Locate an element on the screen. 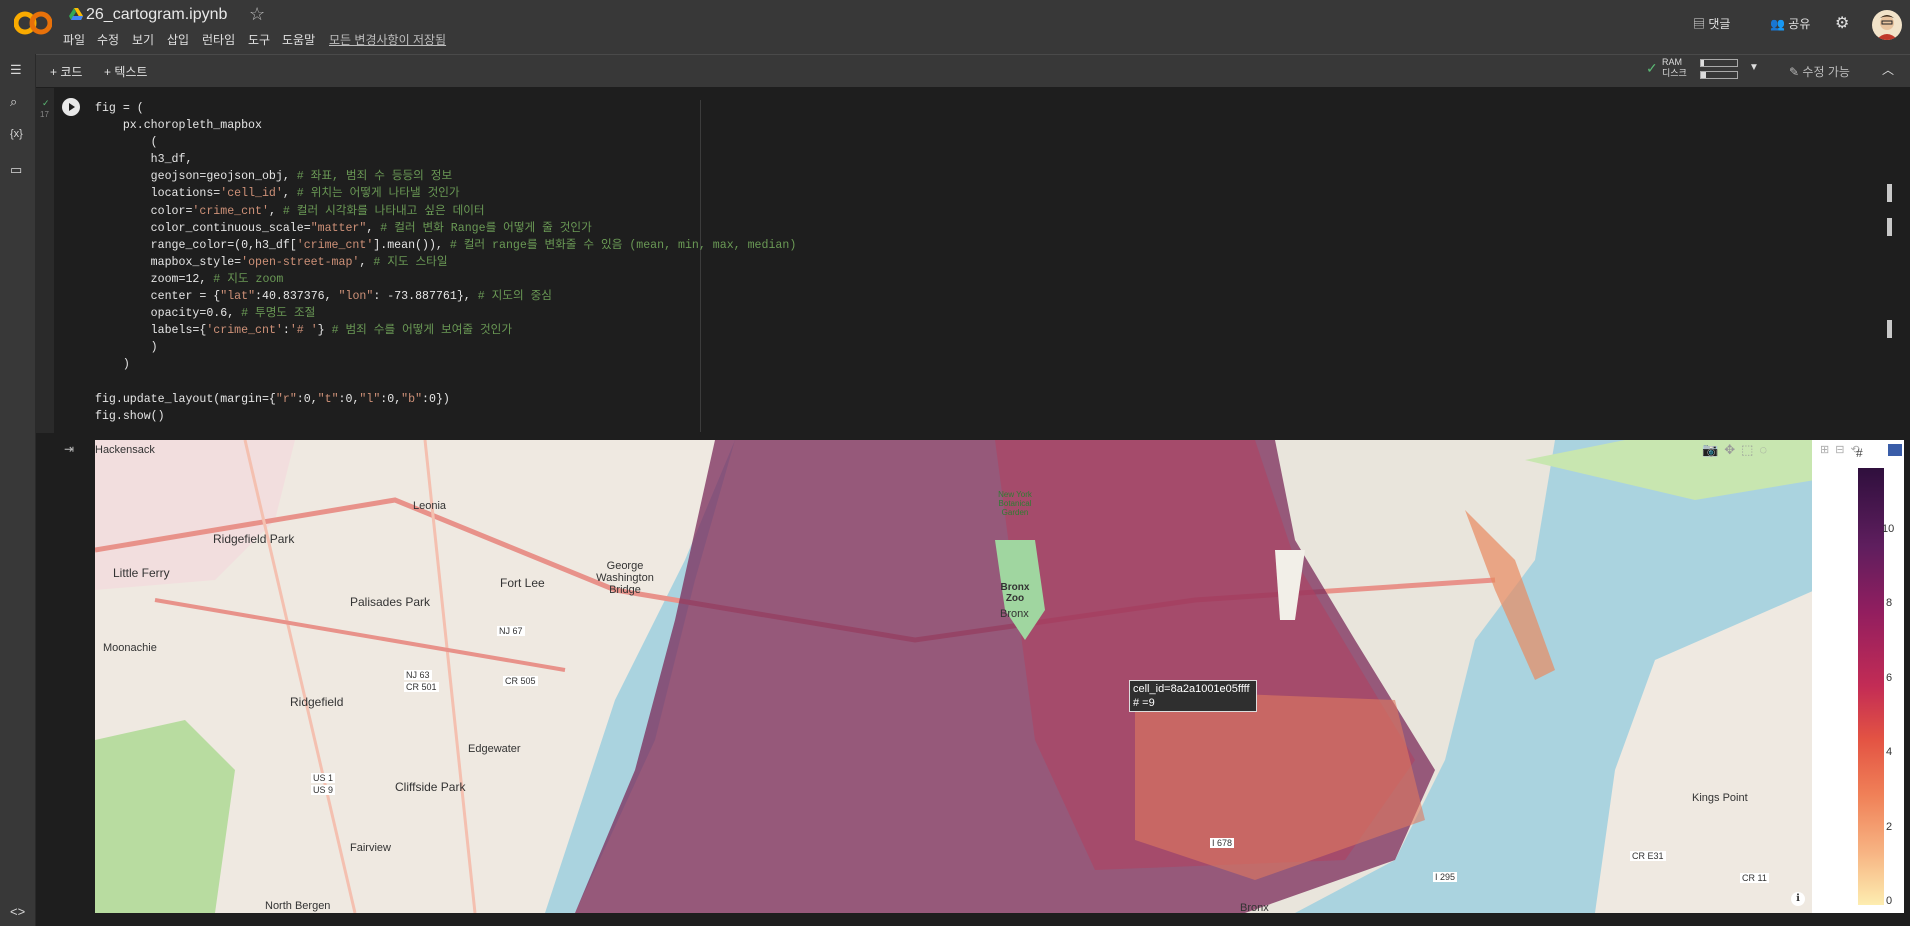 Image resolution: width=1910 pixels, height=926 pixels. notebook-title: 26_cartogram.ipynb is located at coordinates (156, 15).